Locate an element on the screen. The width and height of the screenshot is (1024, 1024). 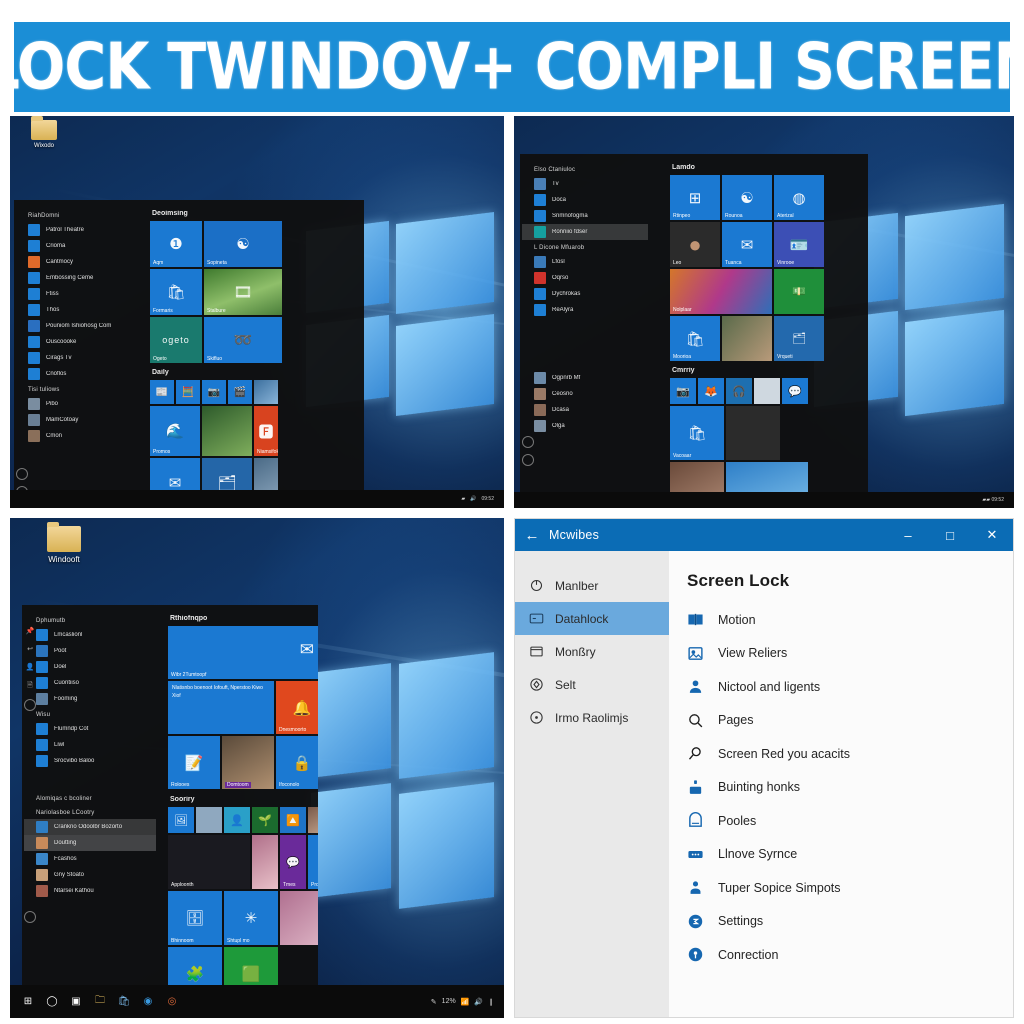
start-app-item: MamCotoay is located at coordinates (79, 420).